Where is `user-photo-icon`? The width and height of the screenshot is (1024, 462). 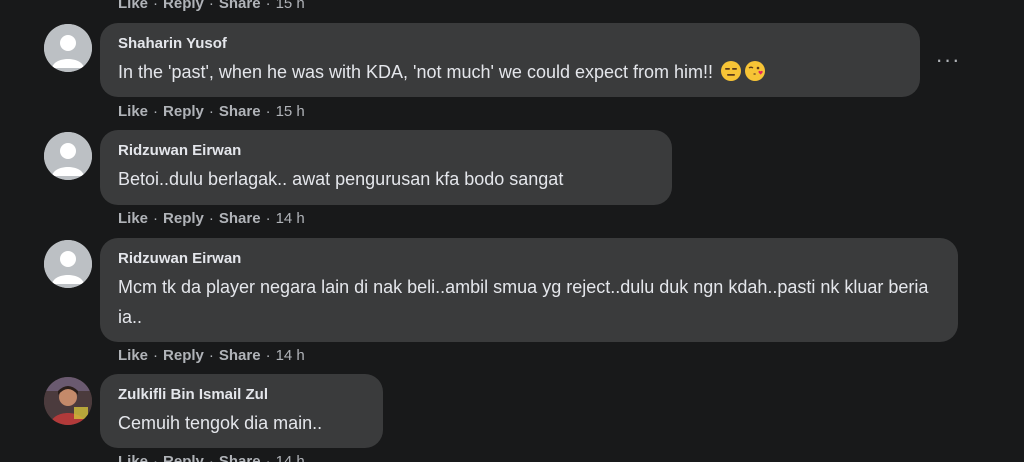
user-photo-icon is located at coordinates (68, 401).